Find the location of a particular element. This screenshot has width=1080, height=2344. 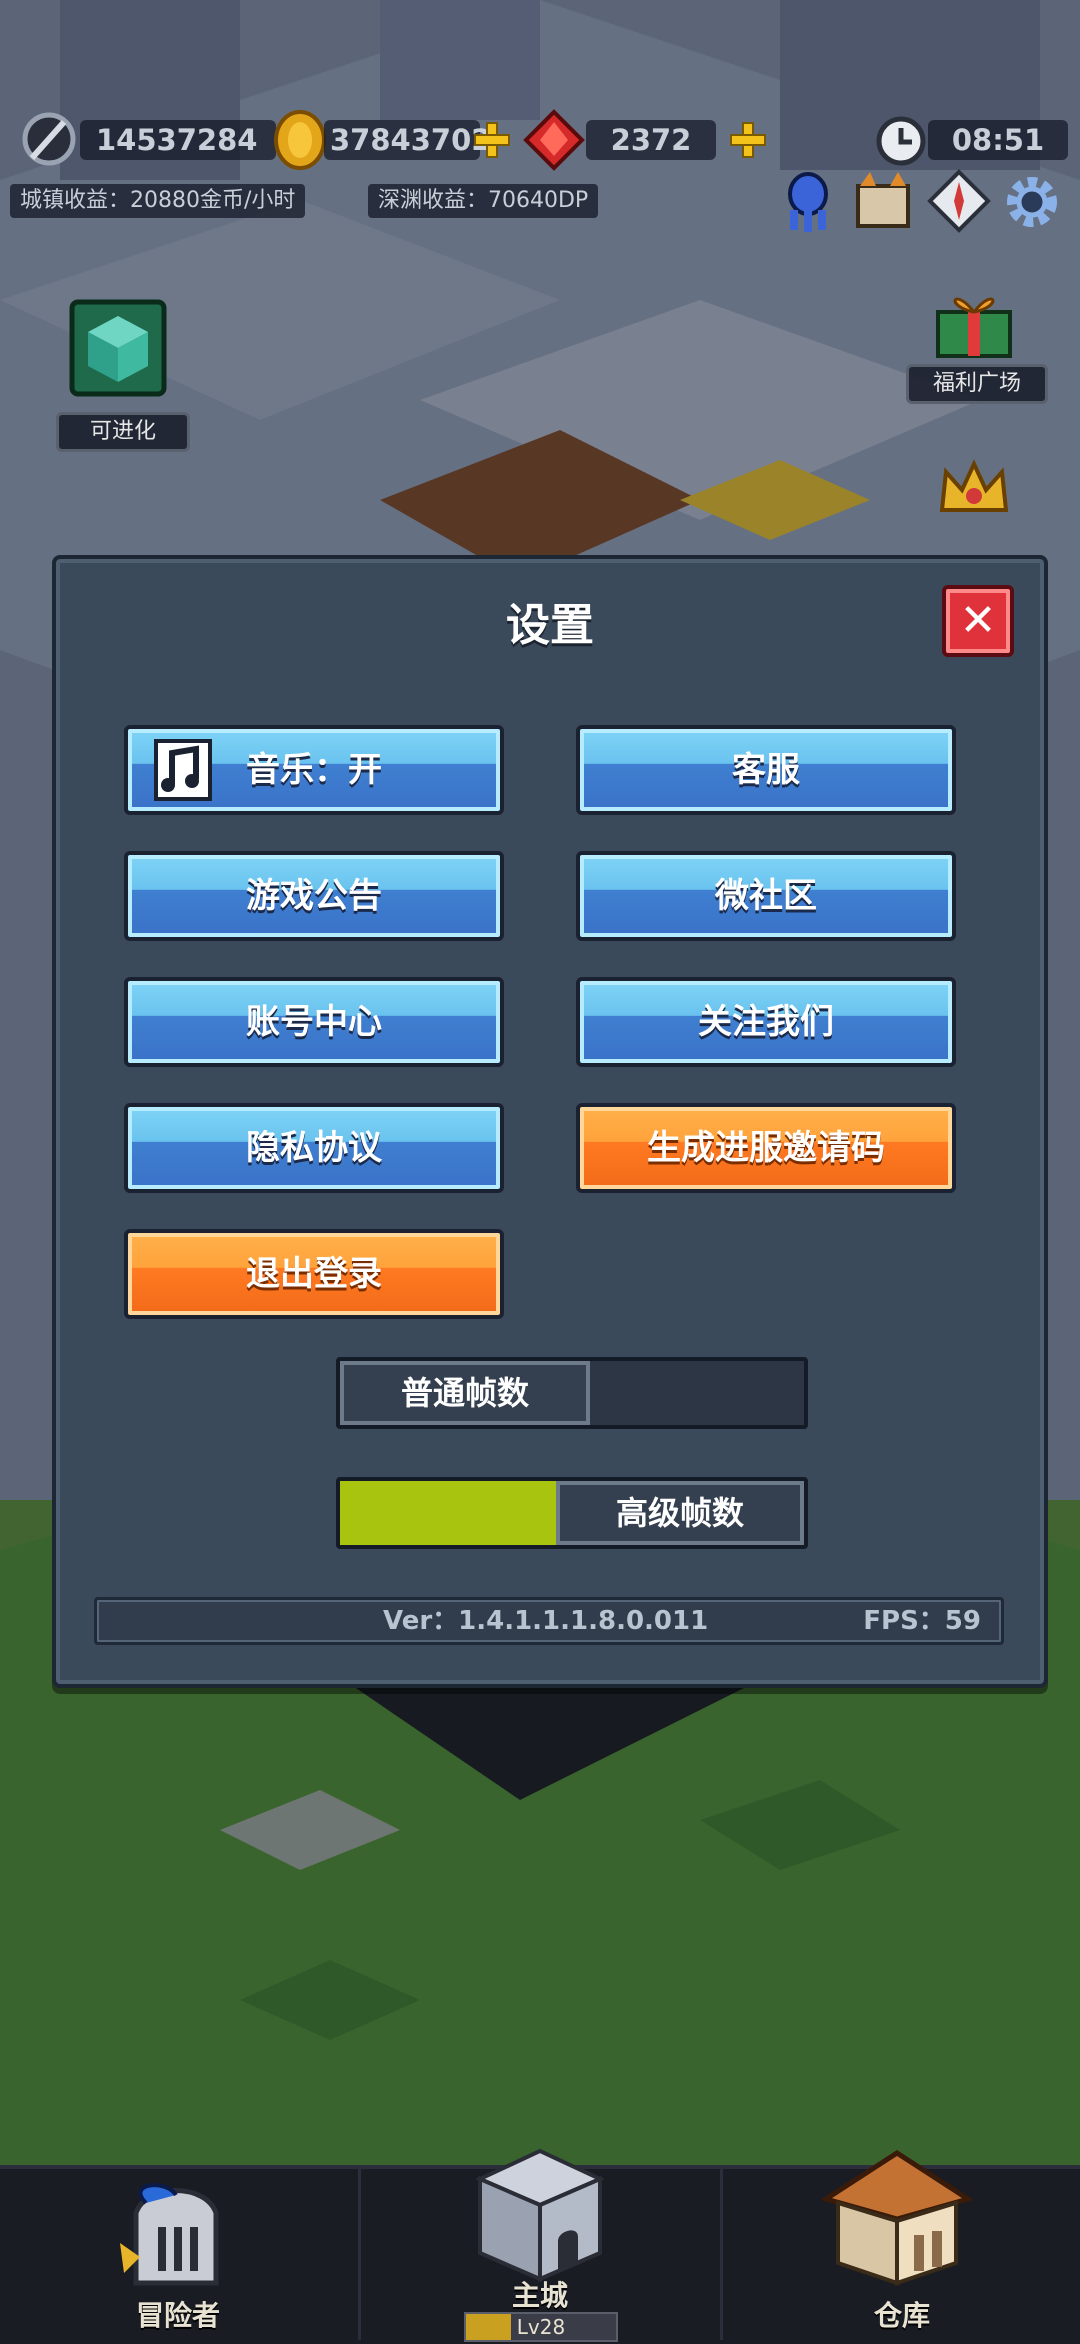

abyss-income: 深渊收益：70640DP is located at coordinates (483, 201).